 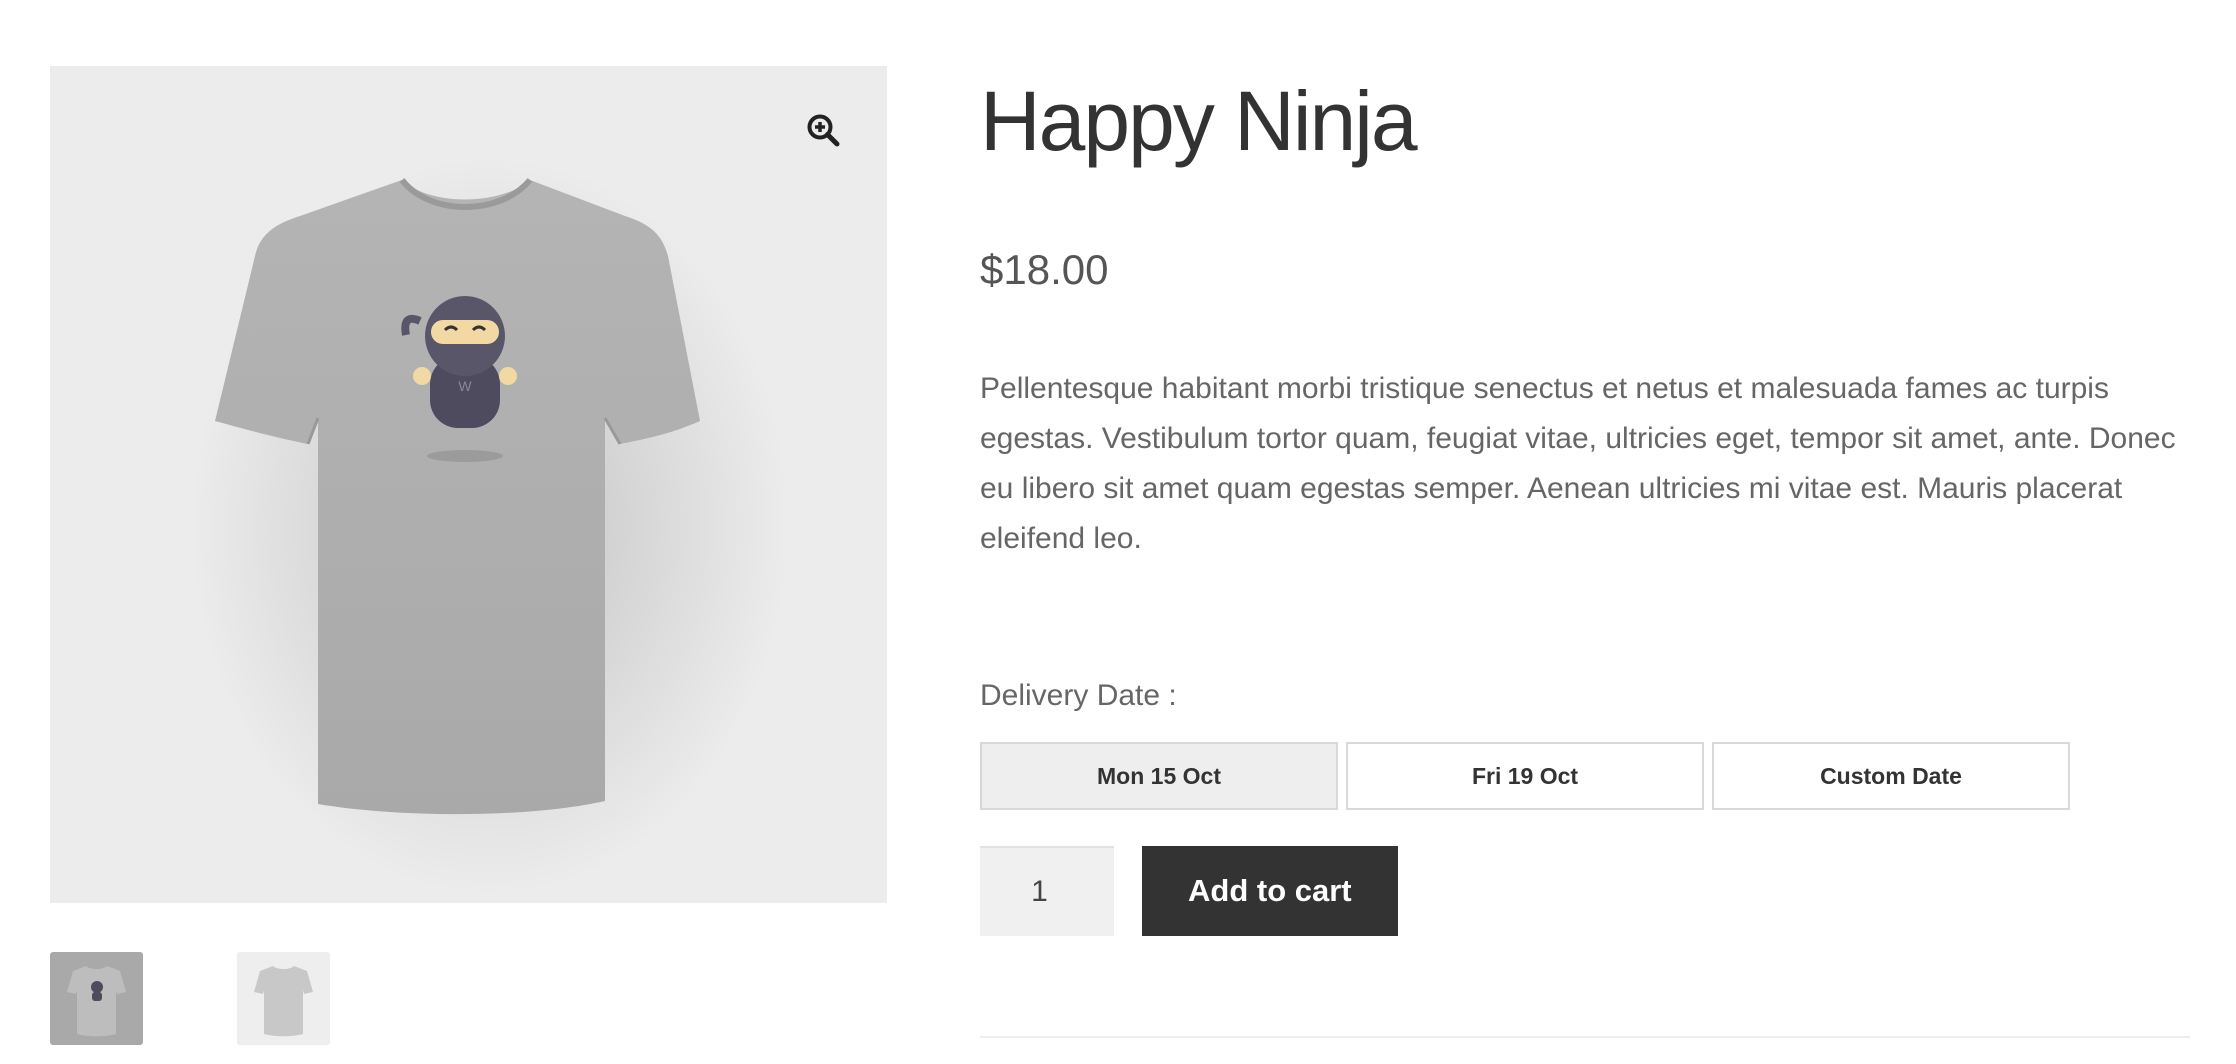 I want to click on quantity-input, so click(x=1047, y=891).